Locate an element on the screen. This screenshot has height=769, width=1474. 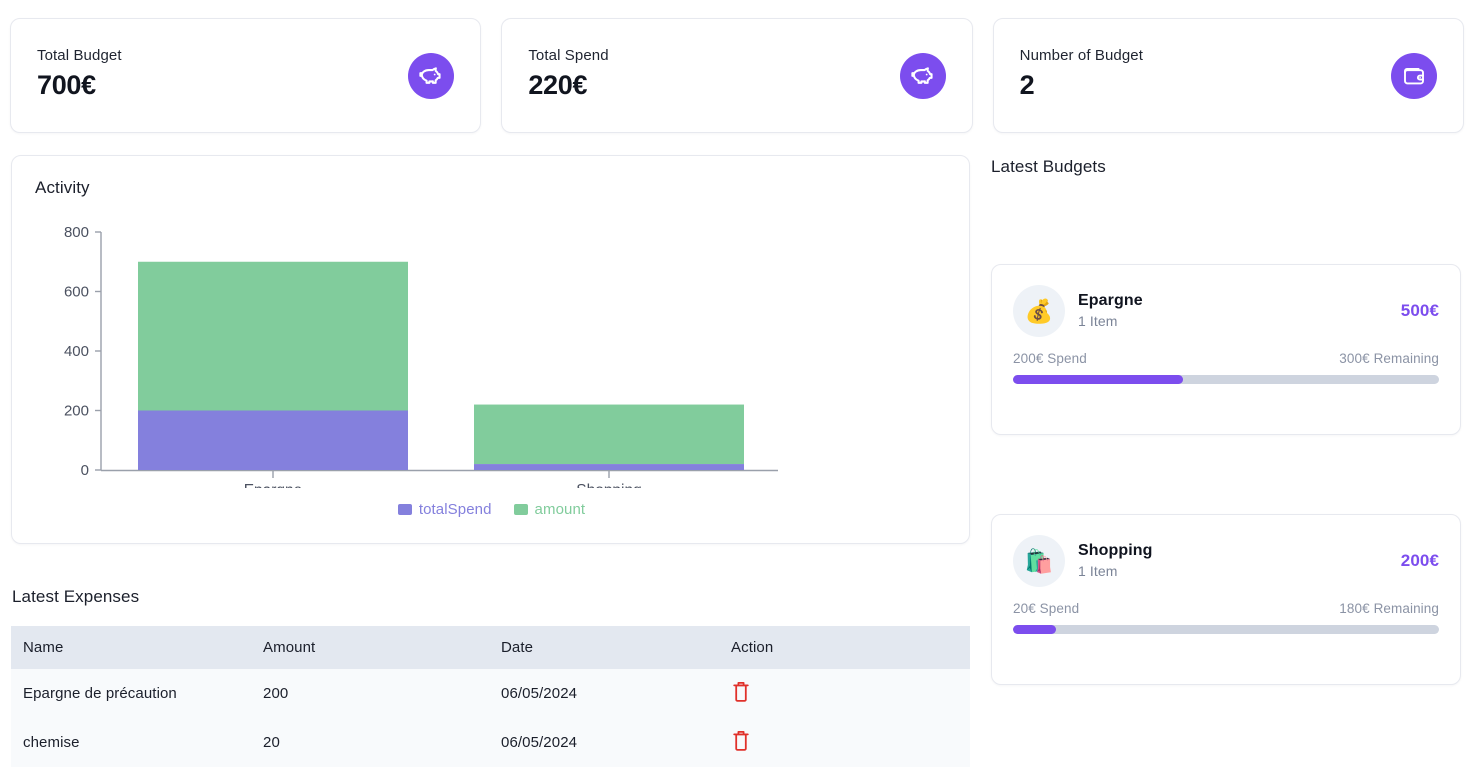
column-header-name: Name is located at coordinates (131, 647).